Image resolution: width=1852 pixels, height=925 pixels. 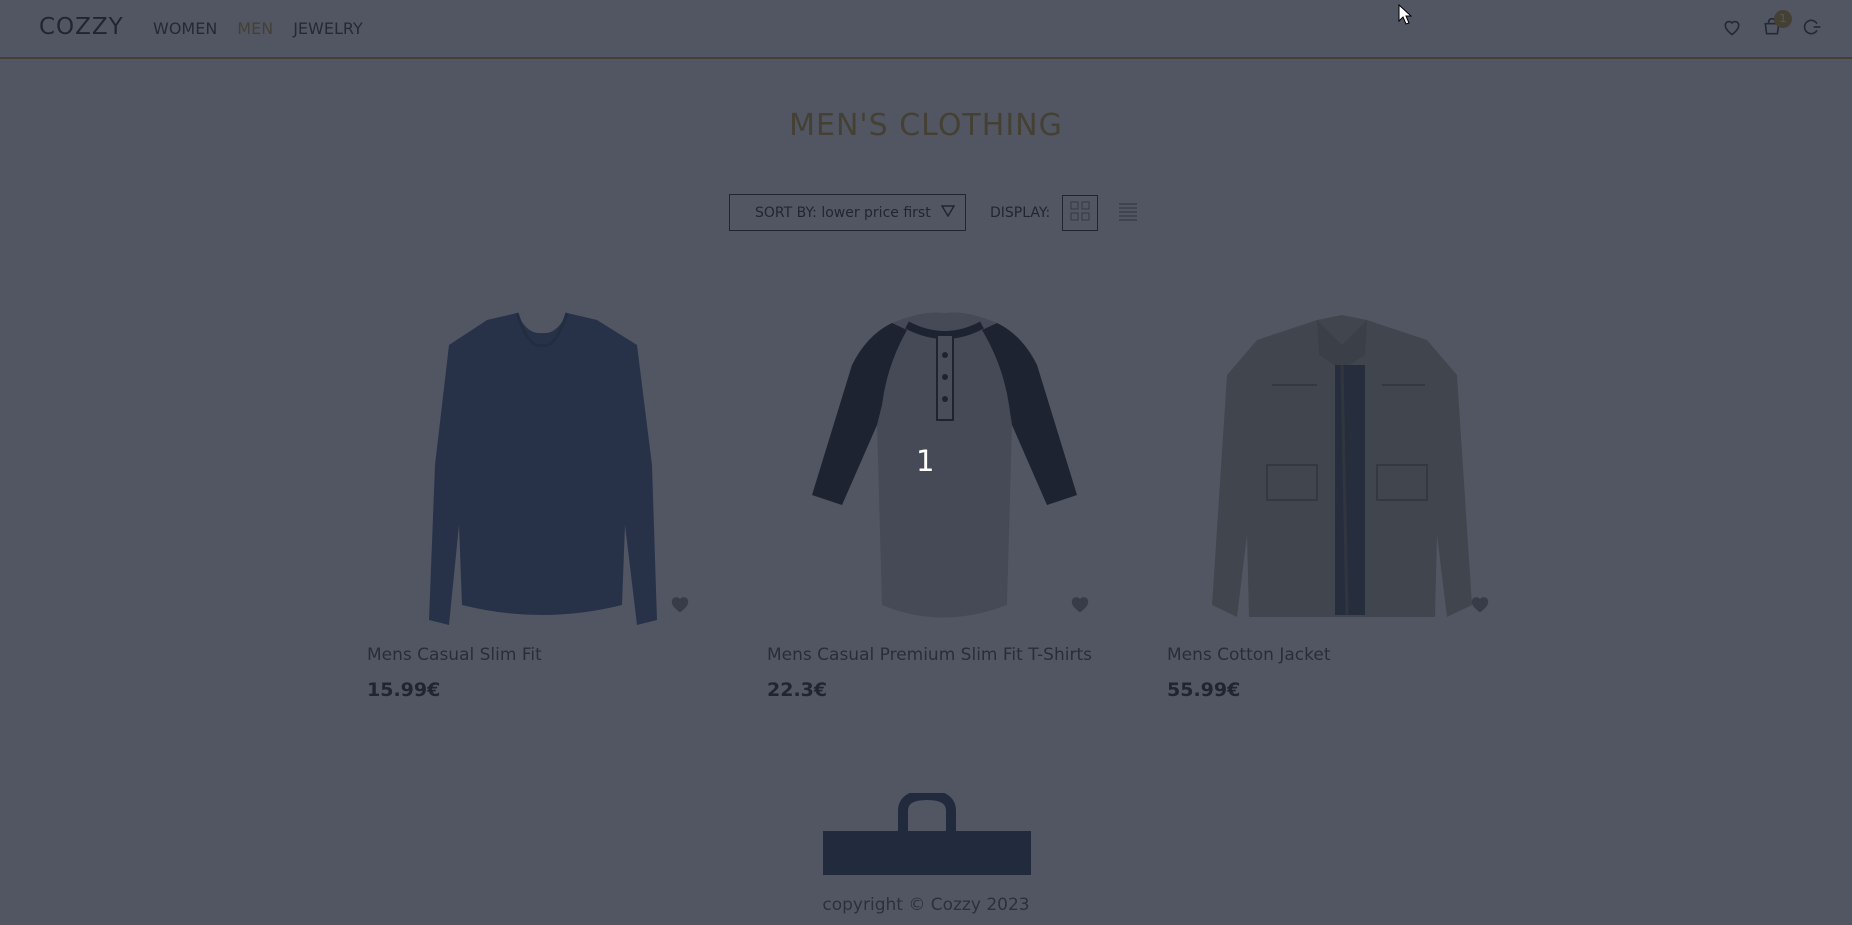 What do you see at coordinates (929, 655) in the screenshot?
I see `product-title: Mens Casual Premium Slim Fit T-Shirts` at bounding box center [929, 655].